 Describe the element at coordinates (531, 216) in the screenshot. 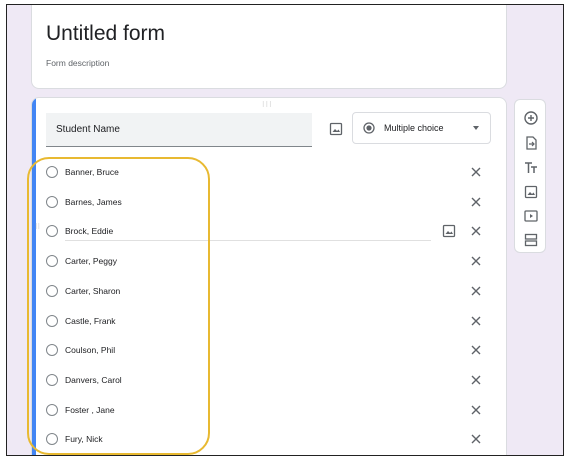

I see `add-video-icon` at that location.